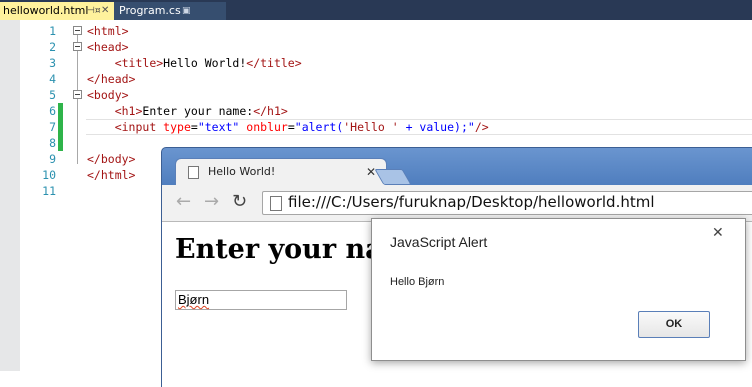 Image resolution: width=752 pixels, height=387 pixels. What do you see at coordinates (386, 95) in the screenshot?
I see `code-line: 5 <body>` at bounding box center [386, 95].